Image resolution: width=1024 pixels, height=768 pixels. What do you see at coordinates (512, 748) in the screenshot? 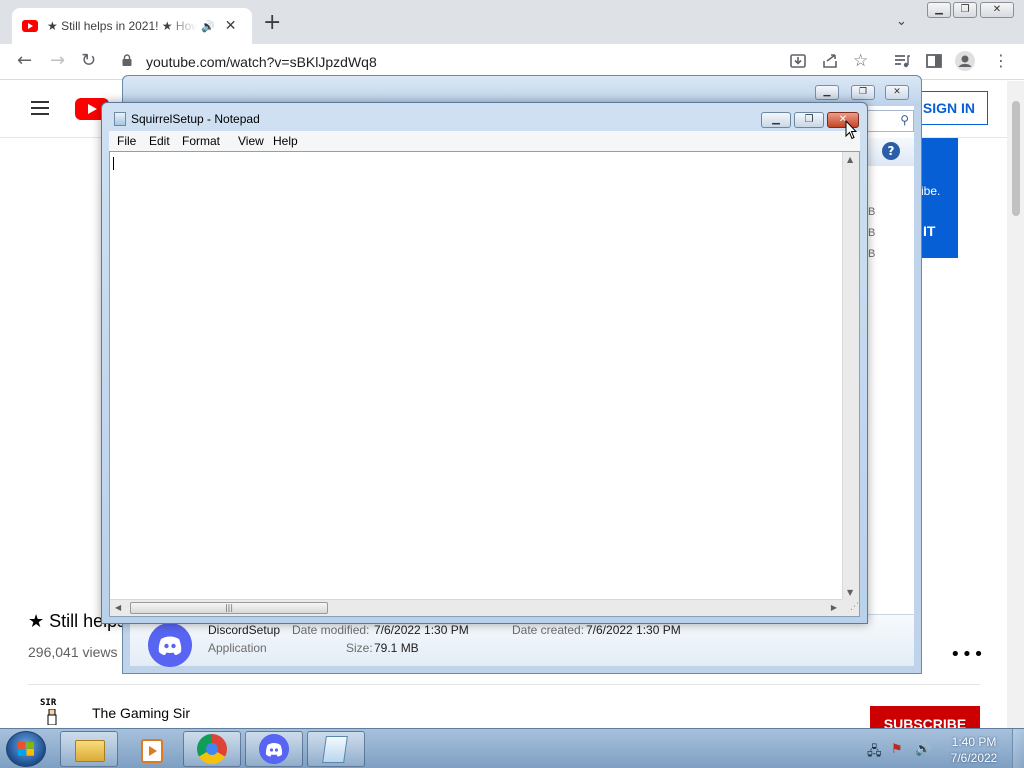
I see `taskbar: 🖧 ⚑ 🔊 1:40 PM 7/6/2022` at bounding box center [512, 748].